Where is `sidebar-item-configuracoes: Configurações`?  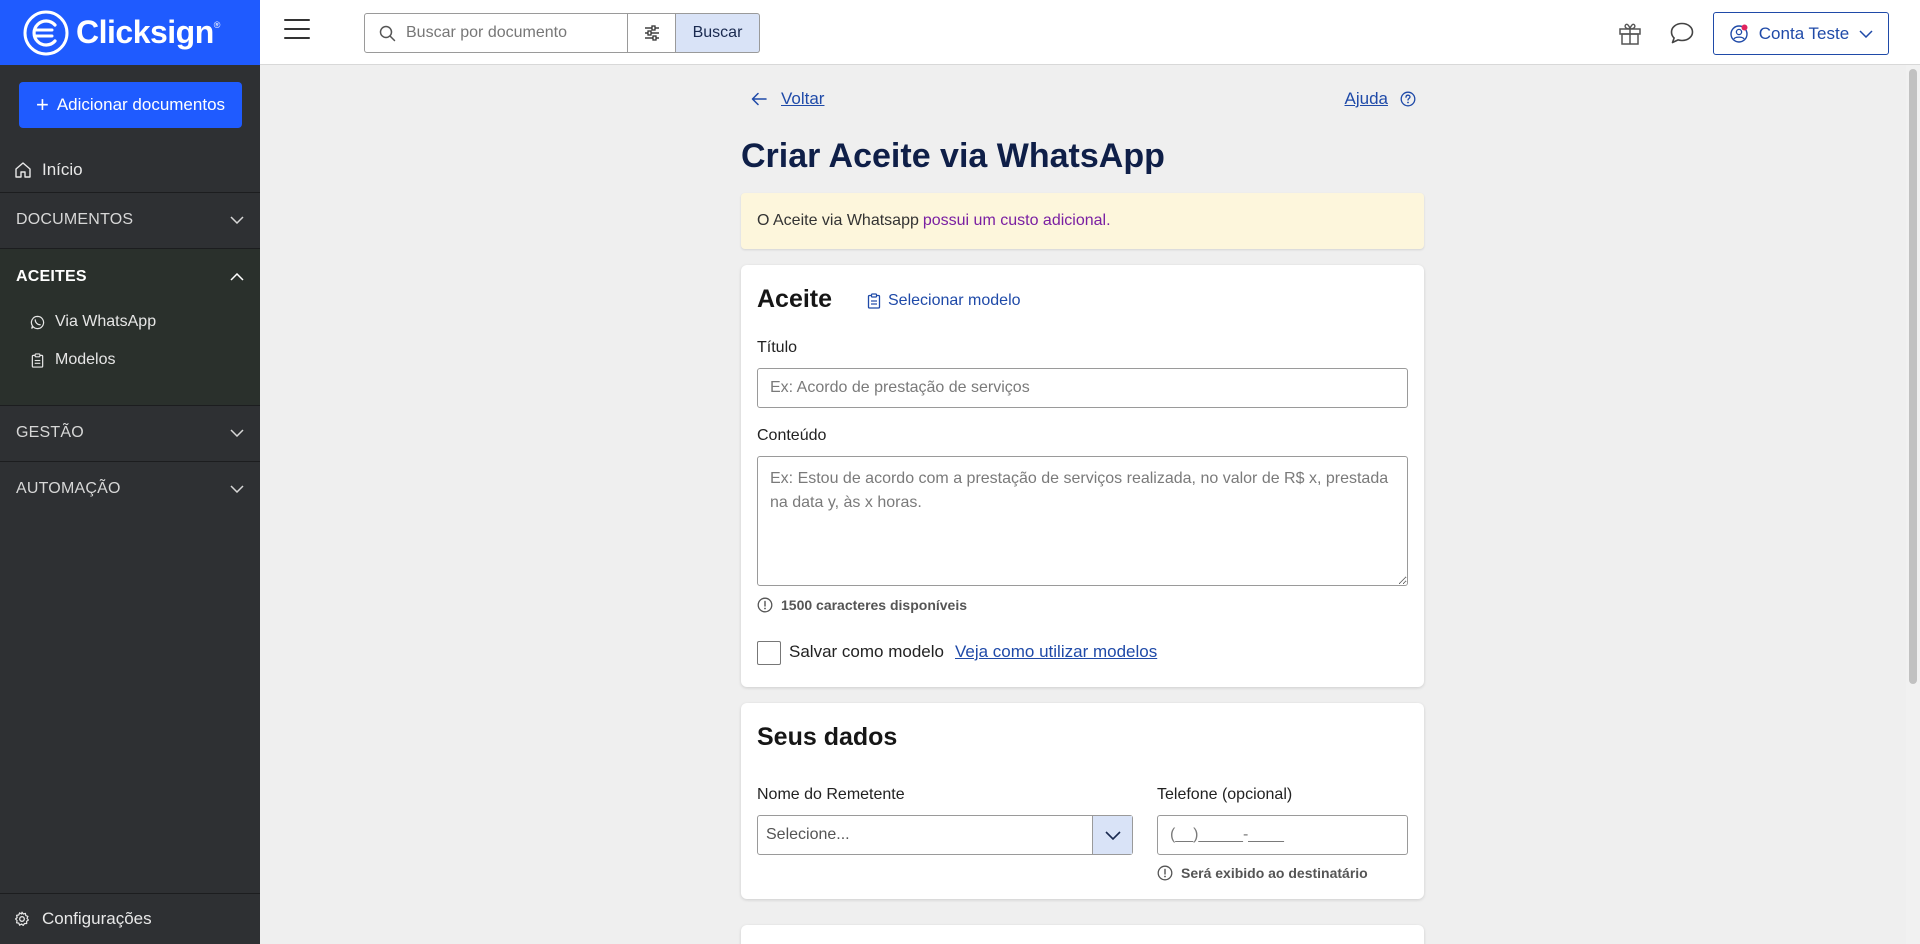 sidebar-item-configuracoes: Configurações is located at coordinates (130, 918).